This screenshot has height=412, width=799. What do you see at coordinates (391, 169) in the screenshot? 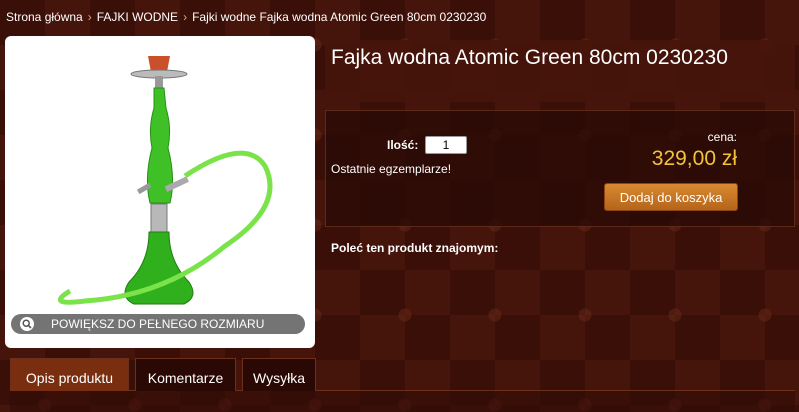
I see `stock-note: Ostatnie egzemplarze!` at bounding box center [391, 169].